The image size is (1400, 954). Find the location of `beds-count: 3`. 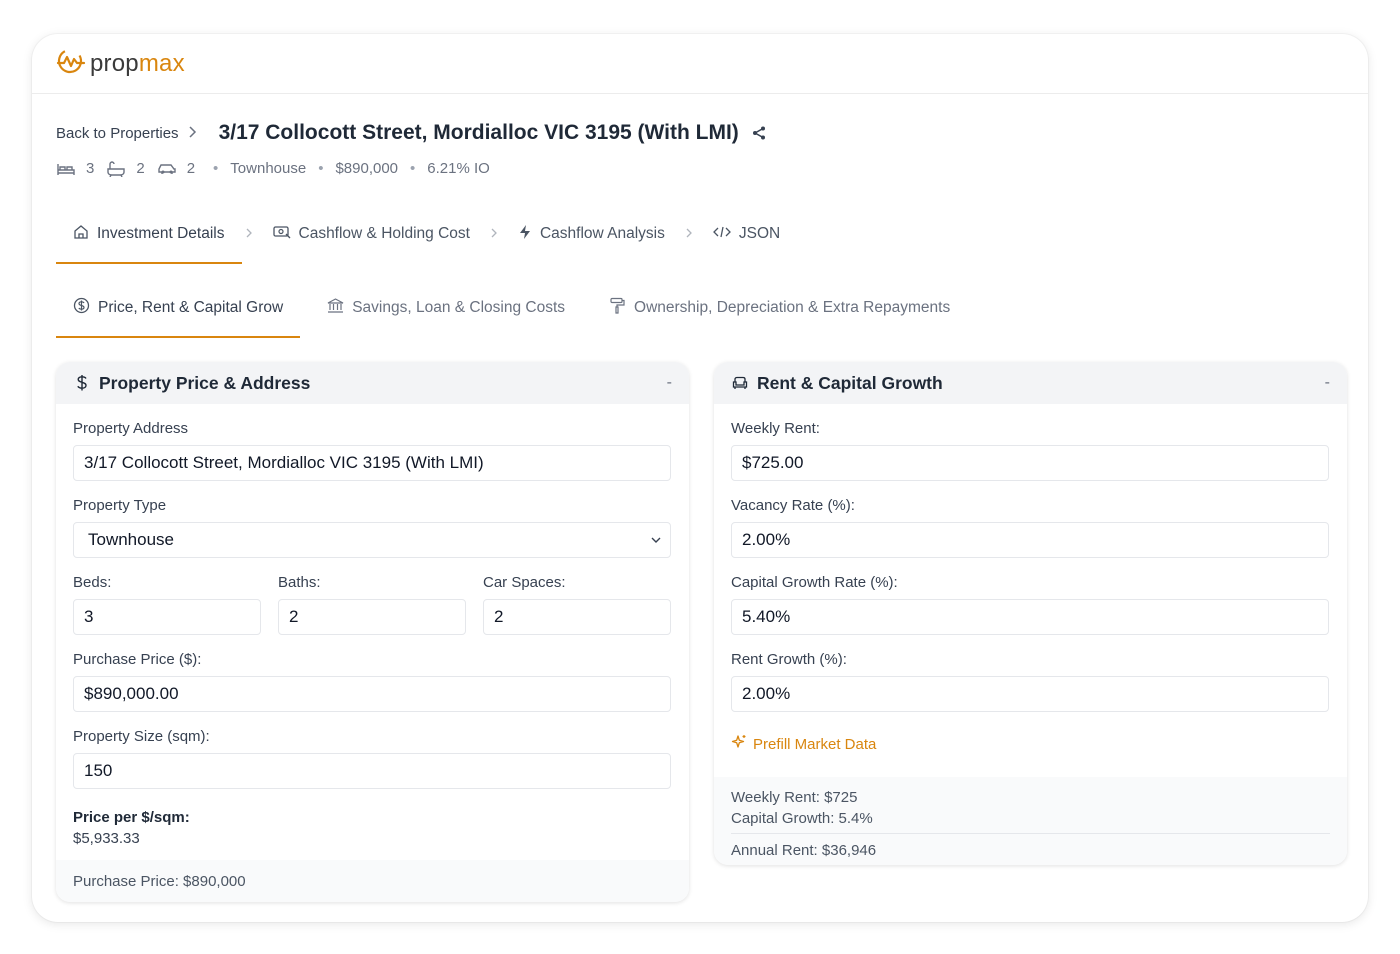

beds-count: 3 is located at coordinates (90, 168).